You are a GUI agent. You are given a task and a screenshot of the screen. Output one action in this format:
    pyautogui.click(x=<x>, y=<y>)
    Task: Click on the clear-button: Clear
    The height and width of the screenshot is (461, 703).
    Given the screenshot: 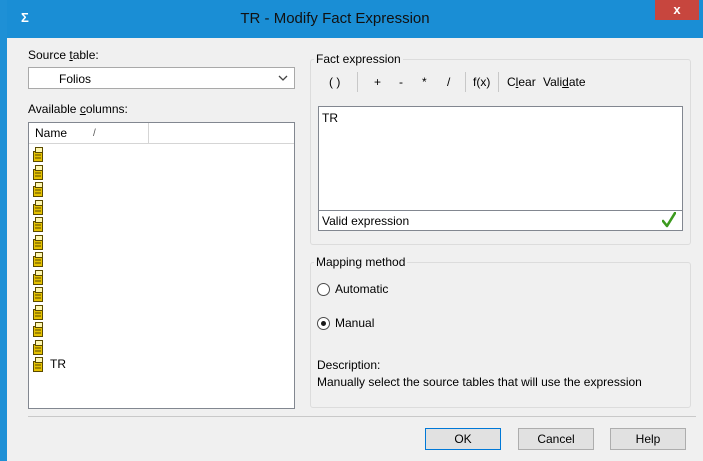 What is the action you would take?
    pyautogui.click(x=521, y=82)
    